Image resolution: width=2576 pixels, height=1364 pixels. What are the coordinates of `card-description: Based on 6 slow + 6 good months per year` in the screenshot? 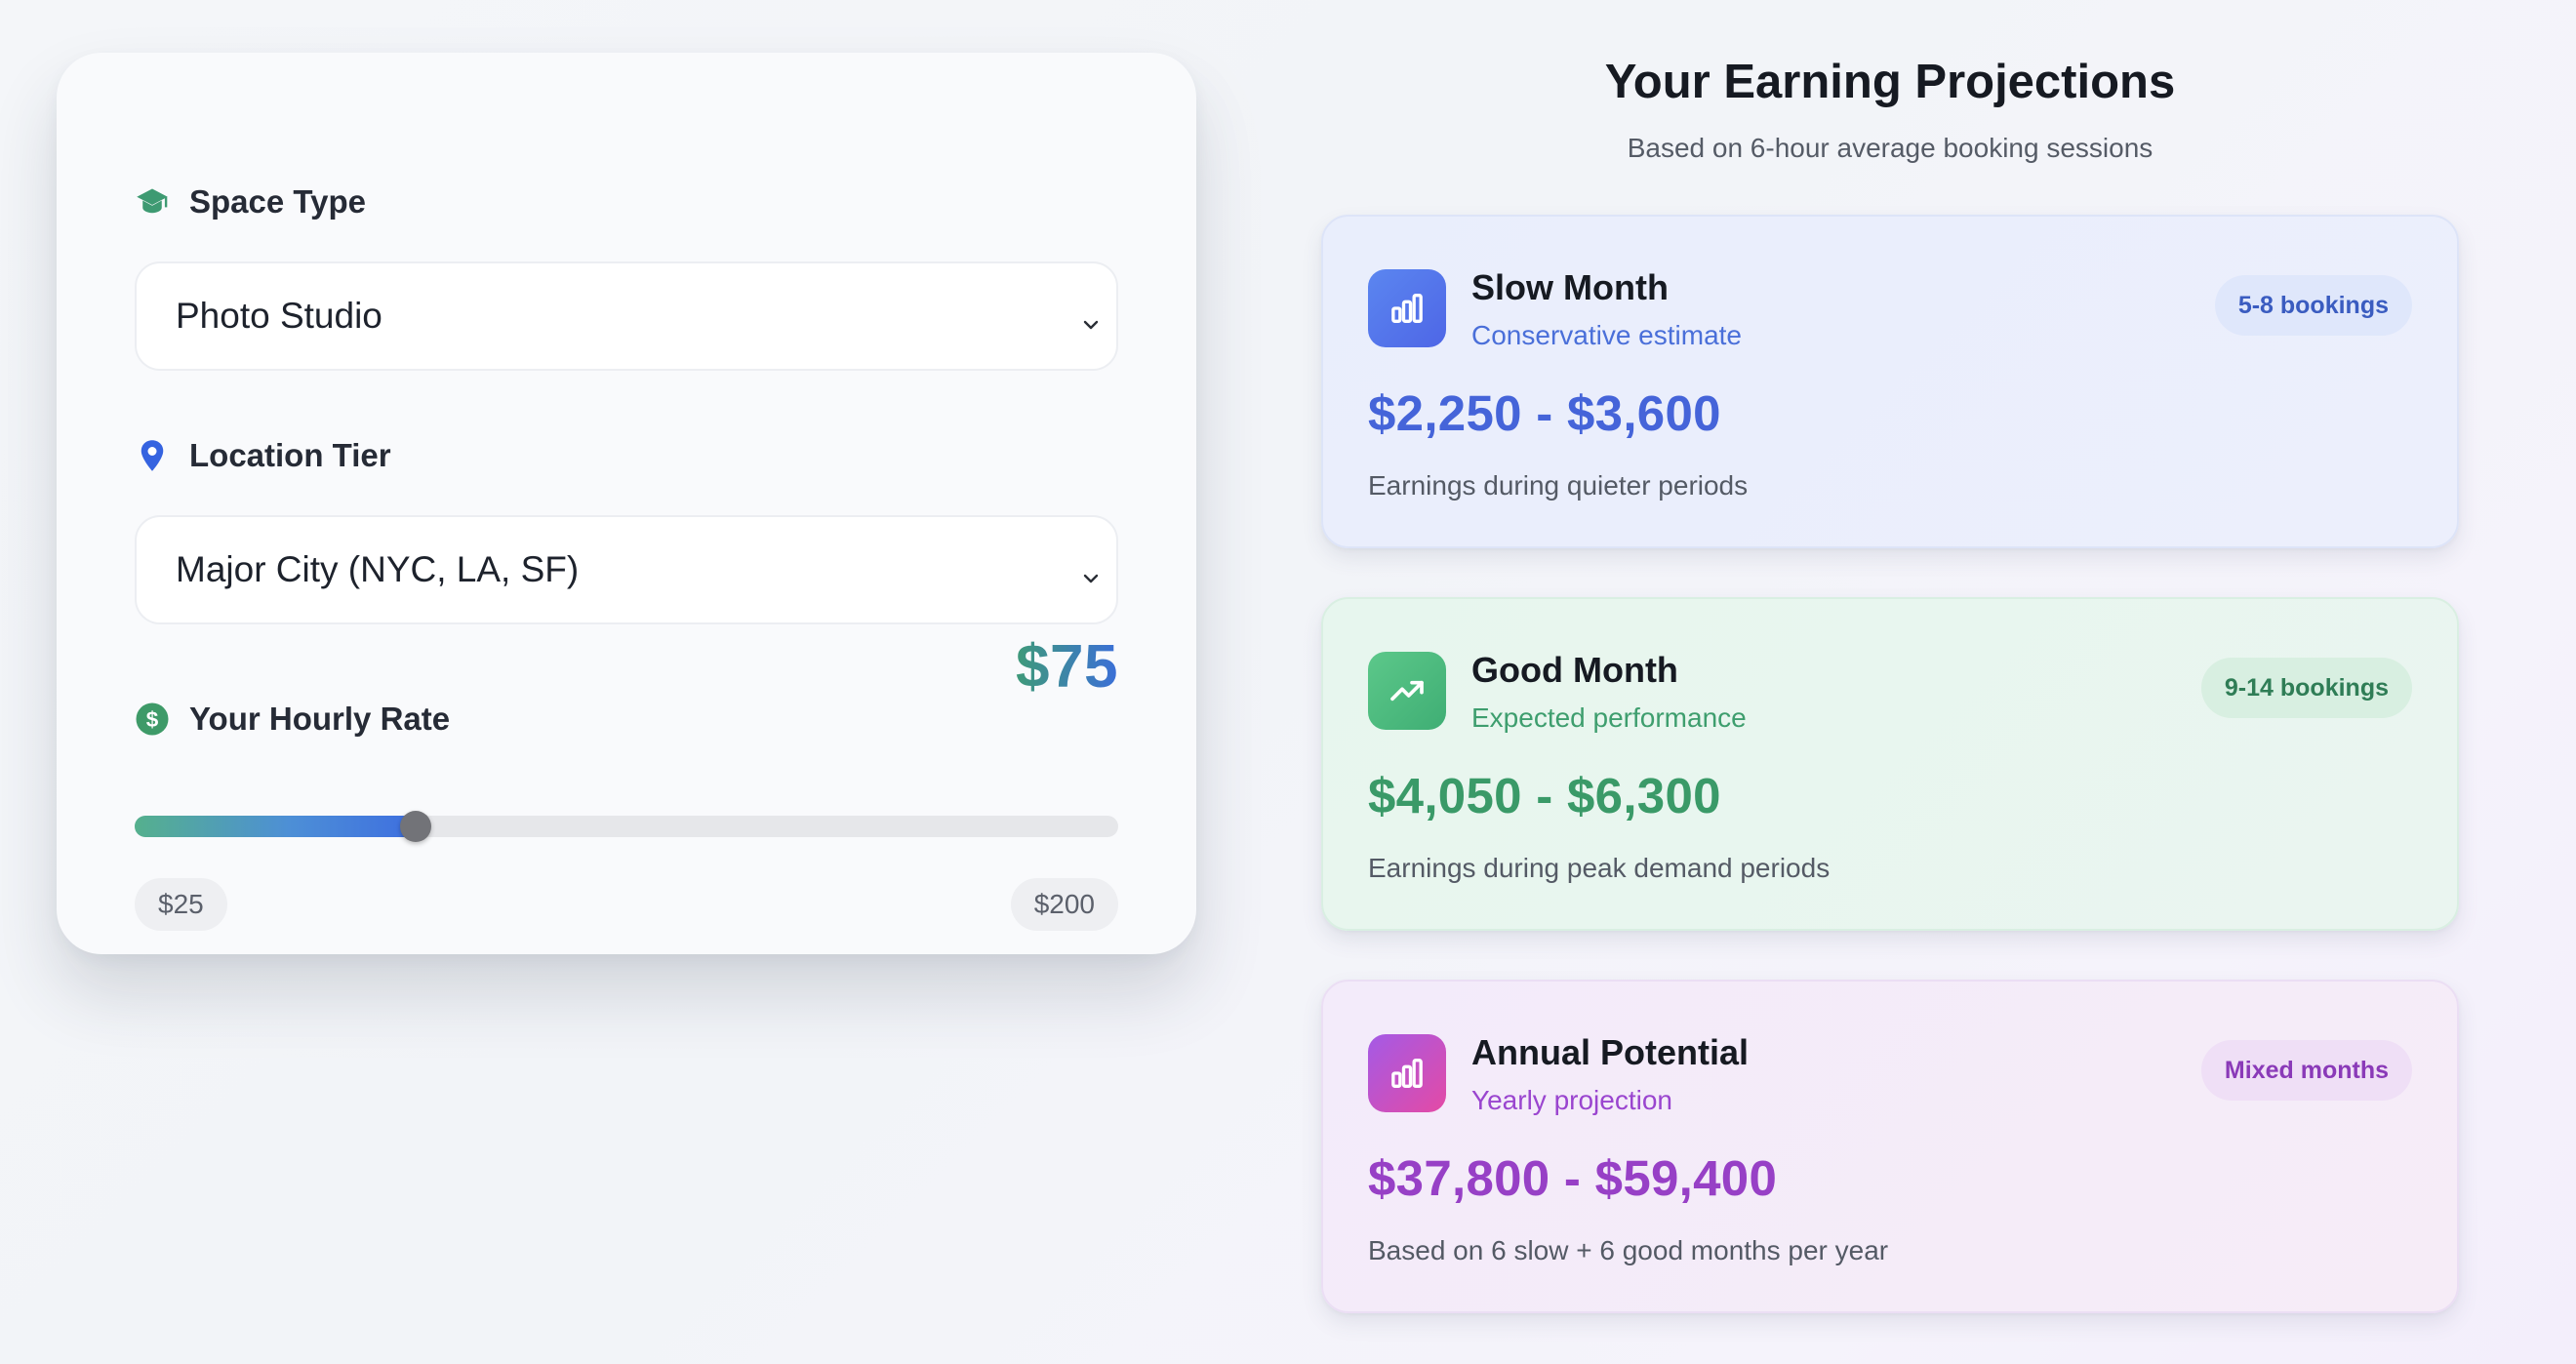 It's located at (1628, 1250).